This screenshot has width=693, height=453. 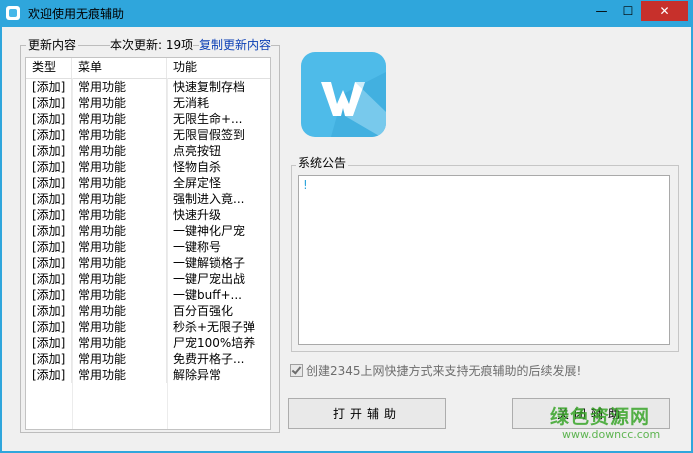 I want to click on table-row: [添加] 常用功能 尸宠100%培养, so click(x=148, y=343).